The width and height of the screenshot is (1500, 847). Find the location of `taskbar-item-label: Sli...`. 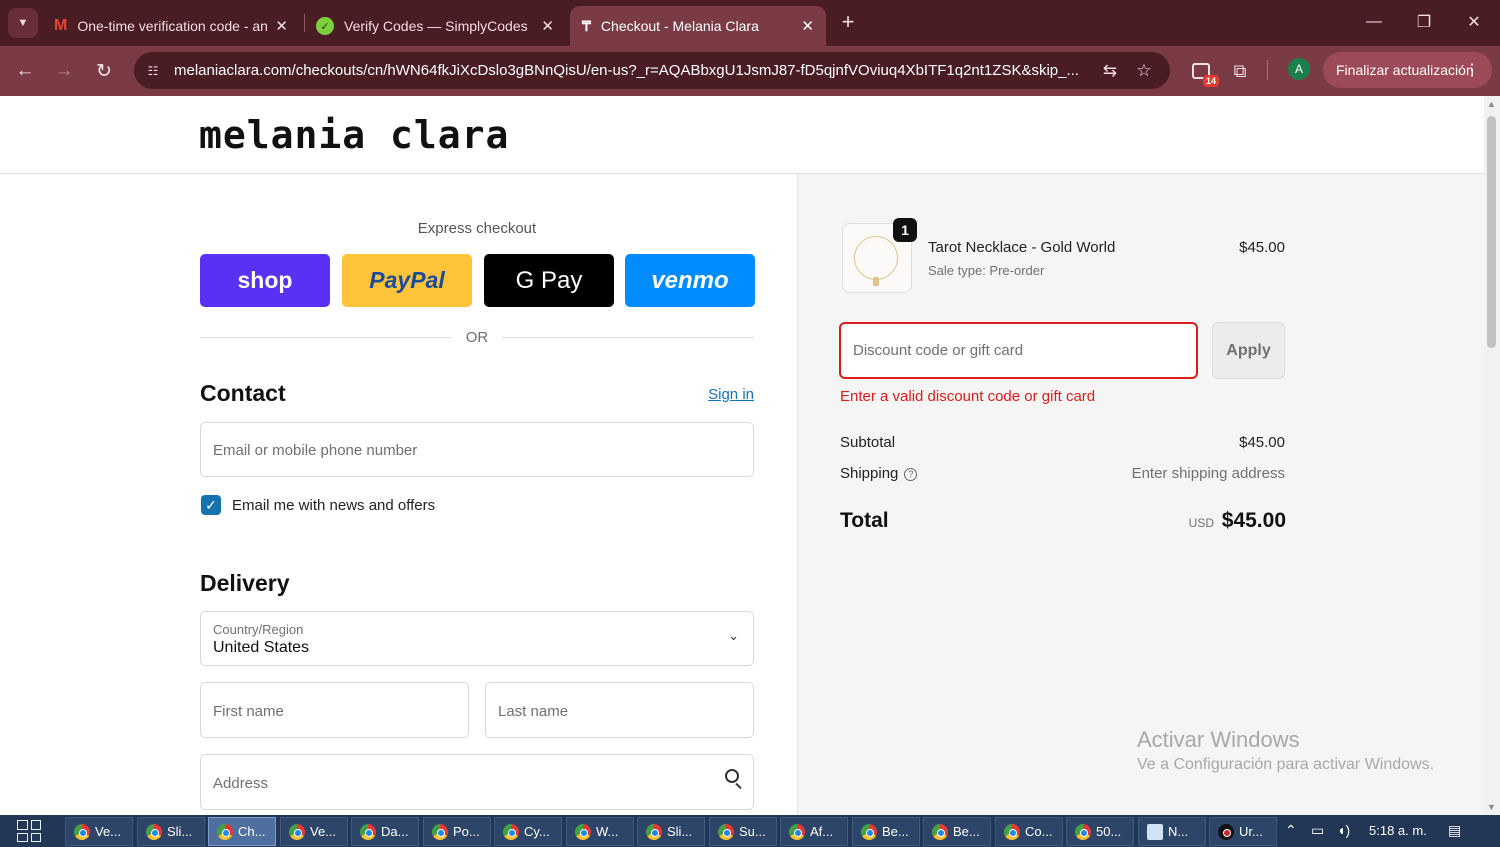

taskbar-item-label: Sli... is located at coordinates (680, 831).